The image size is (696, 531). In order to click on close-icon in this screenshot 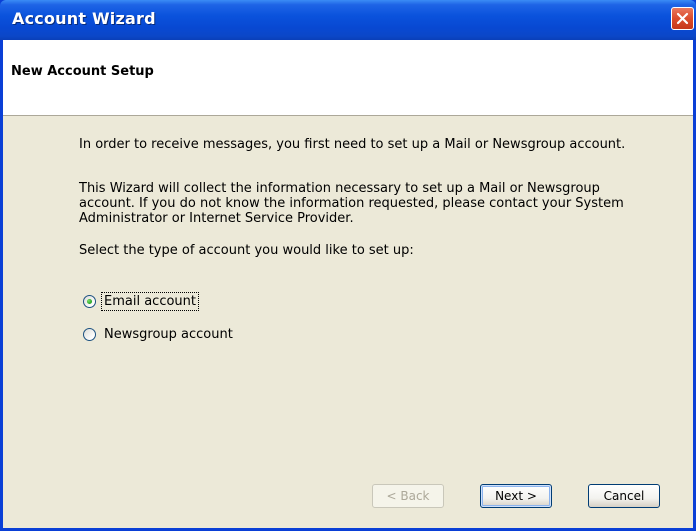, I will do `click(682, 18)`.